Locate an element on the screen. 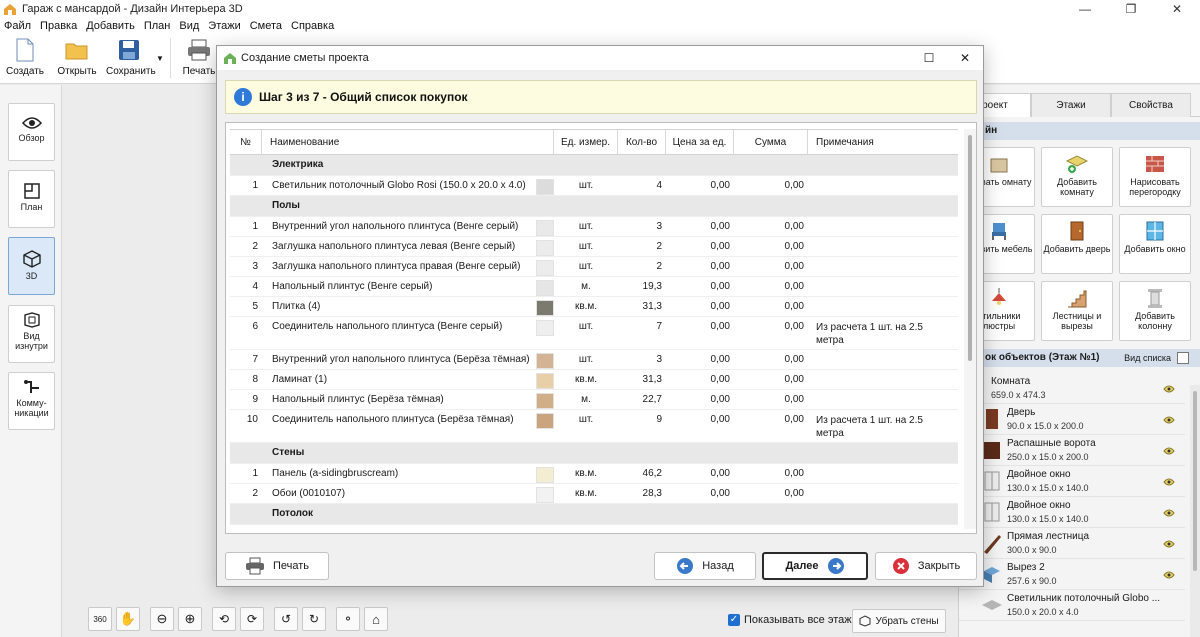 The image size is (1200, 637). menu-file: Файл is located at coordinates (17, 26).